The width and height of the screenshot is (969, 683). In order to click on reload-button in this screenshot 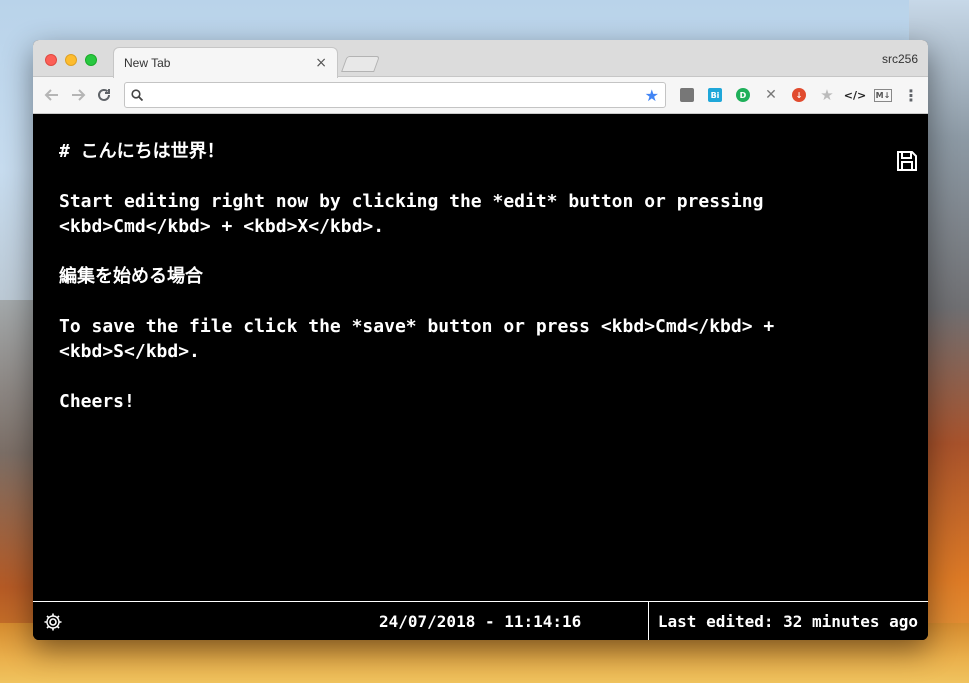, I will do `click(104, 95)`.